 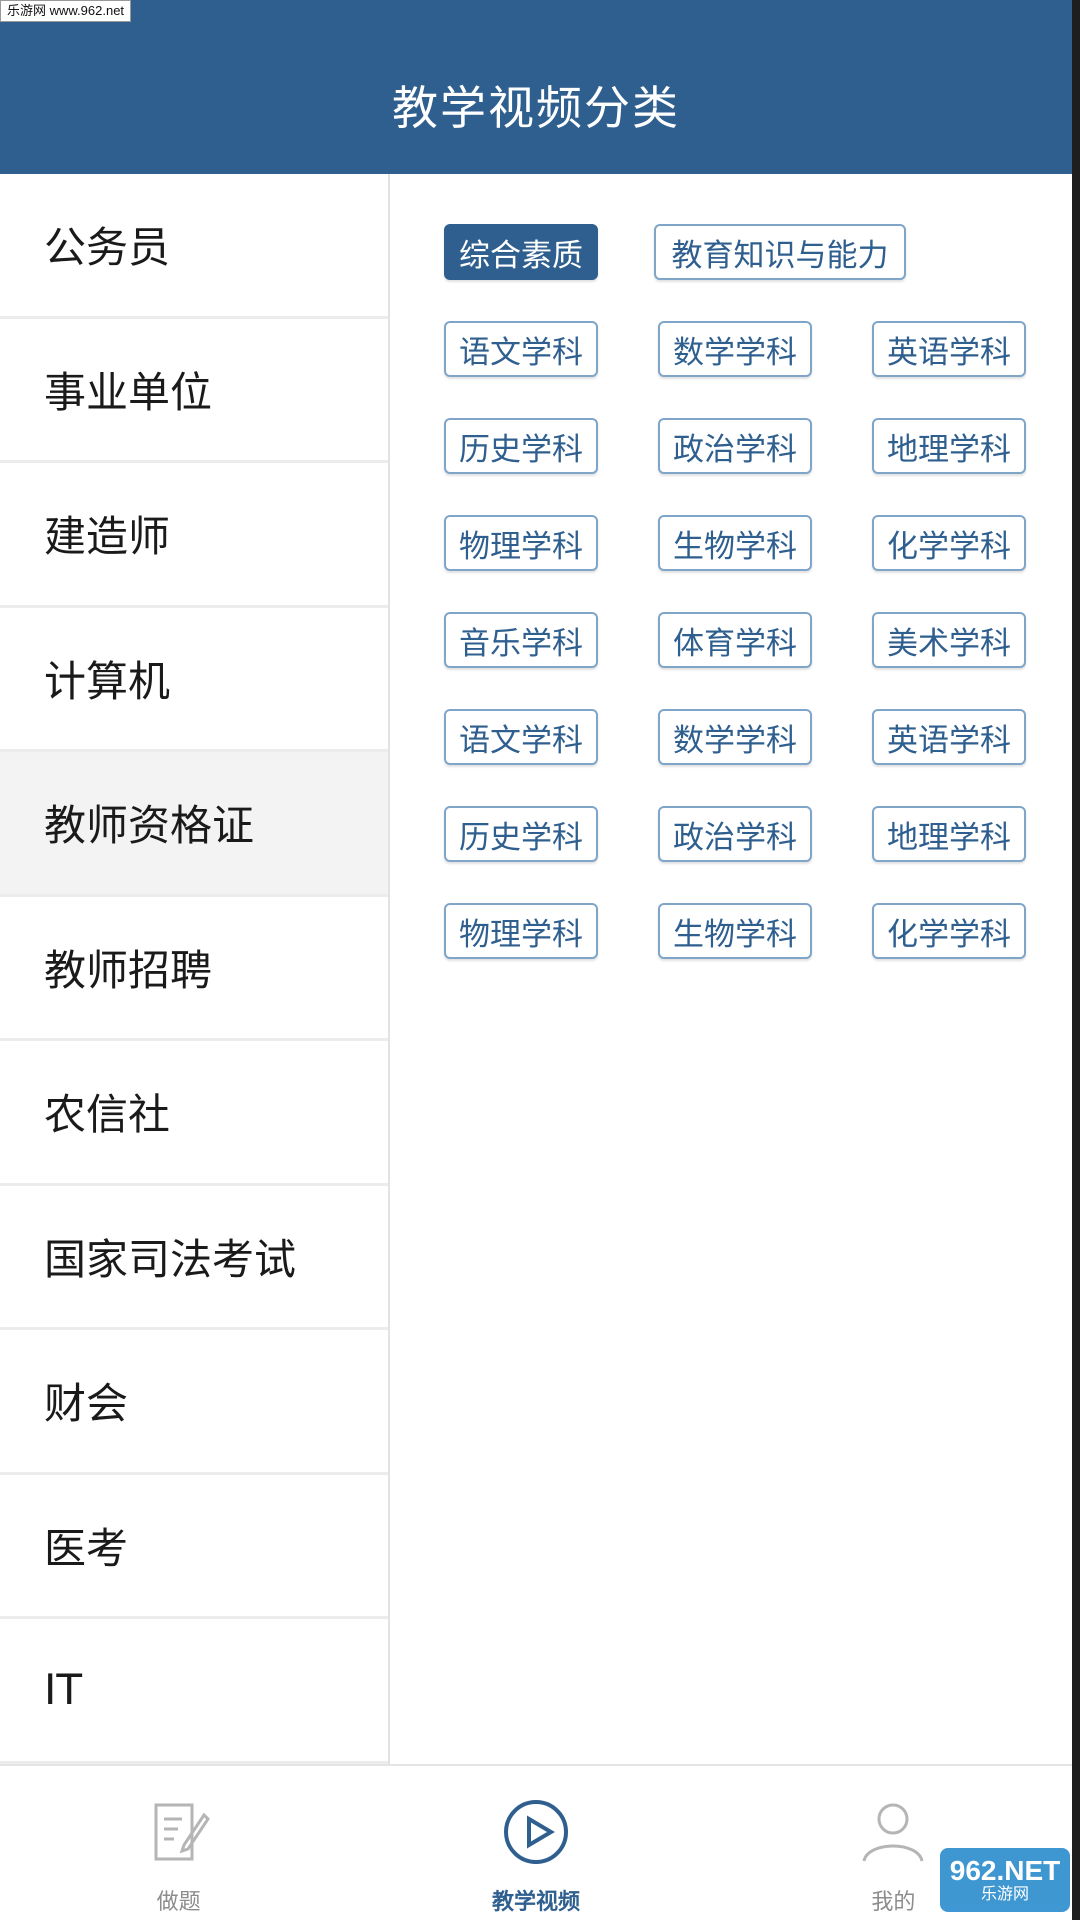 I want to click on tab-teaching-video-label: 教学视频, so click(x=535, y=1902).